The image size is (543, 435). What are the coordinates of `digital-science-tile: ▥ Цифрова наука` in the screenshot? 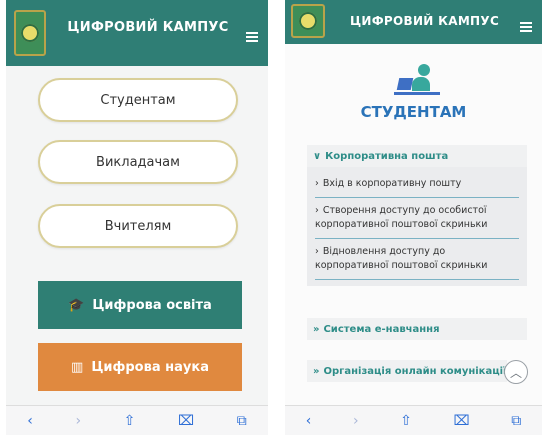 It's located at (140, 367).